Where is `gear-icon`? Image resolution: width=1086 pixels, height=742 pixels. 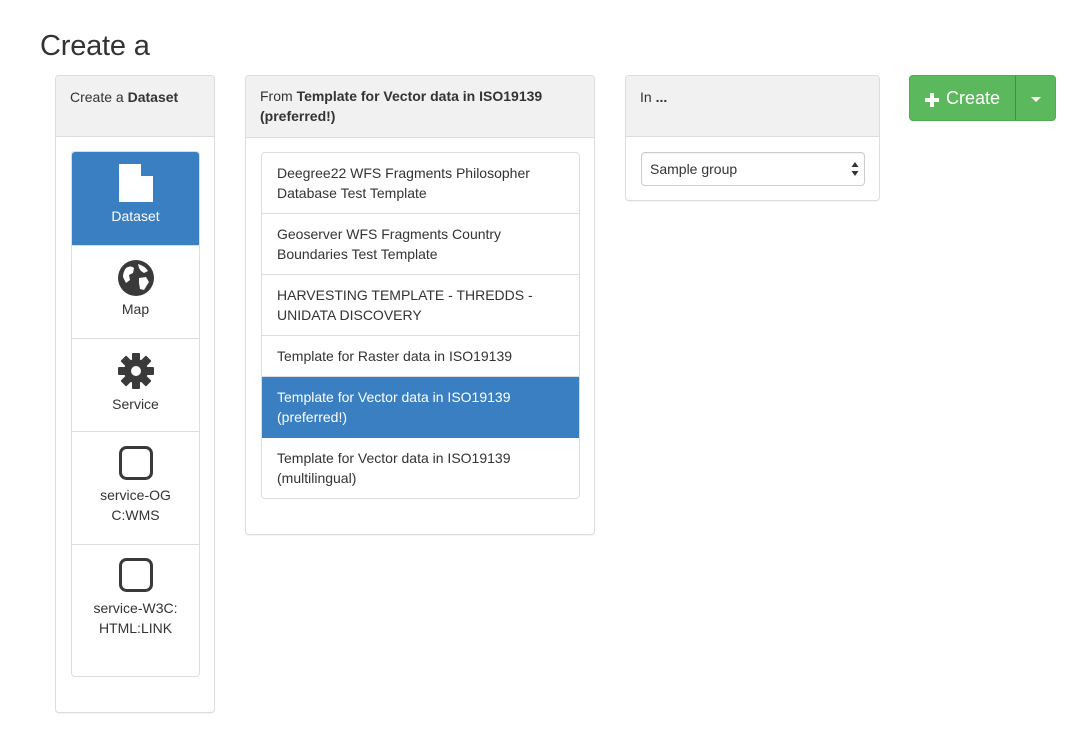 gear-icon is located at coordinates (136, 371).